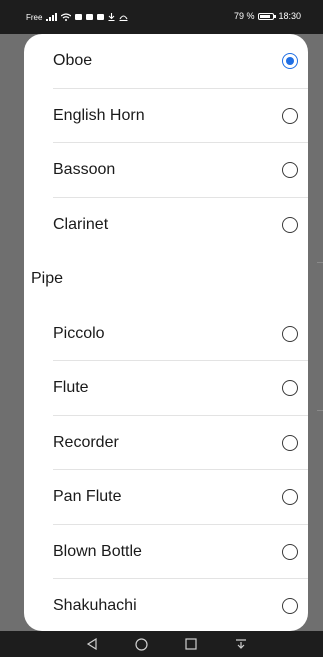  What do you see at coordinates (71, 388) in the screenshot?
I see `option-label: Flute` at bounding box center [71, 388].